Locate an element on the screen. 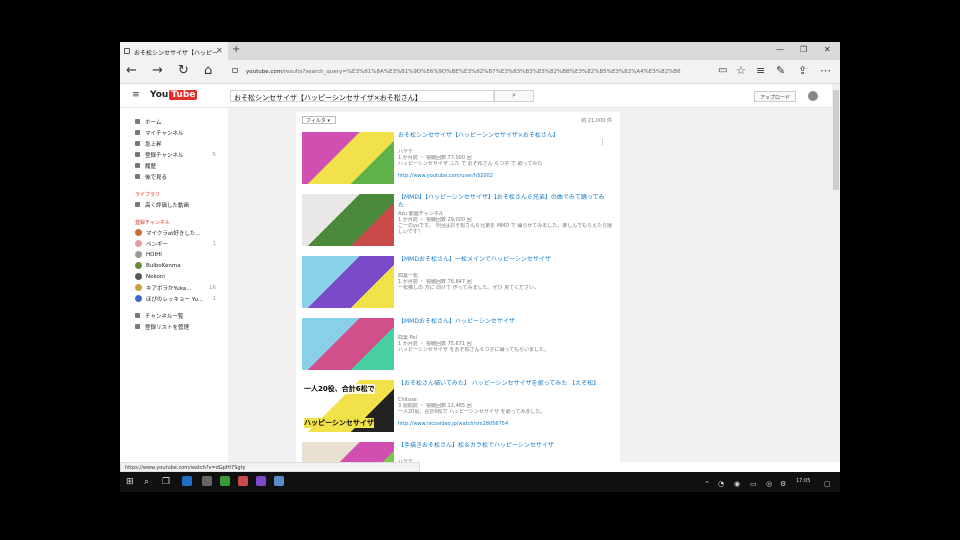 The image size is (960, 540). guide-item-watch-later: 後で見る is located at coordinates (174, 176).